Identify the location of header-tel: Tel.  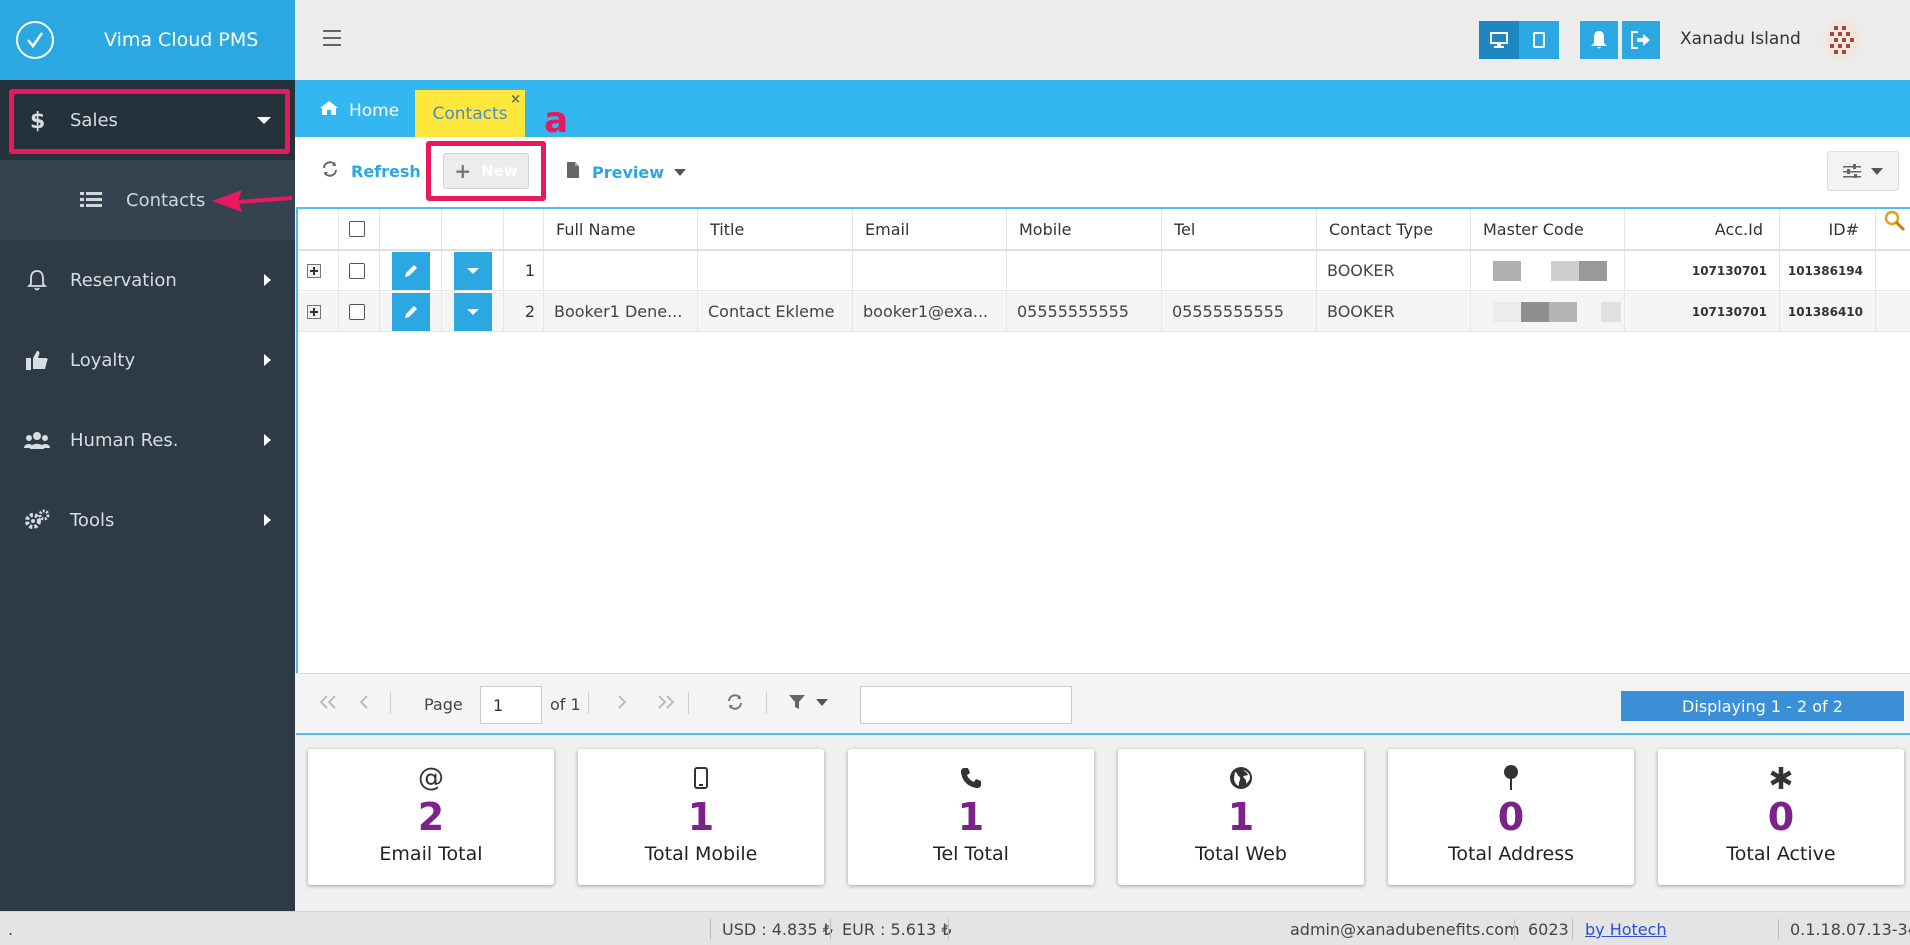
(1239, 229).